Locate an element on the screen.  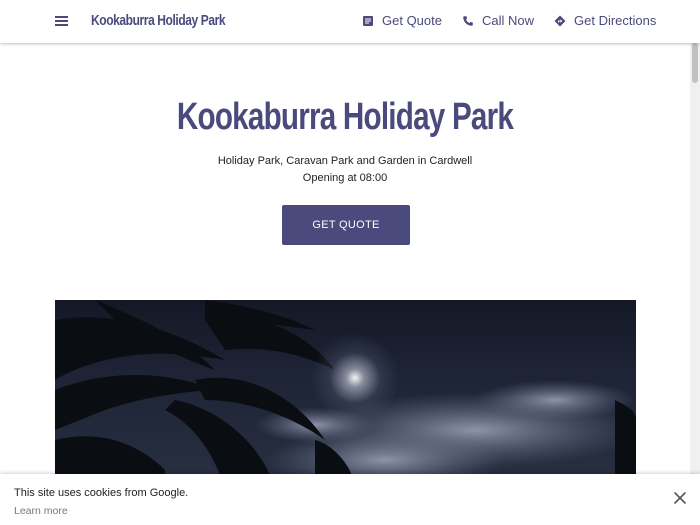
close-icon is located at coordinates (680, 498).